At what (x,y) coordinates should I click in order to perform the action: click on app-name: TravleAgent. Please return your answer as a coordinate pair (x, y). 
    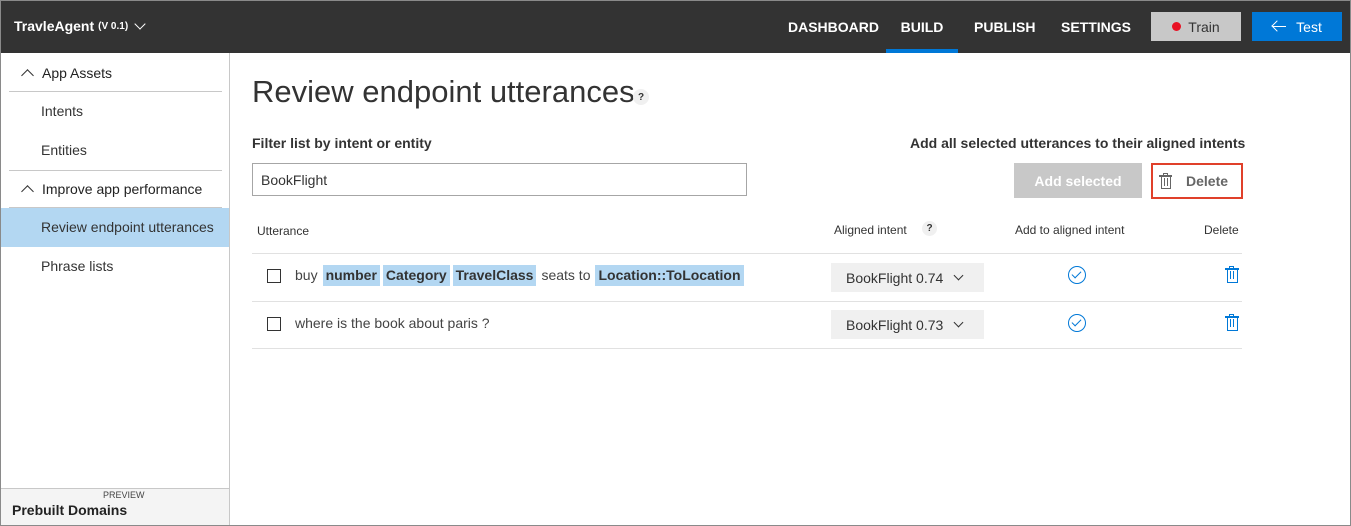
    Looking at the image, I should click on (54, 26).